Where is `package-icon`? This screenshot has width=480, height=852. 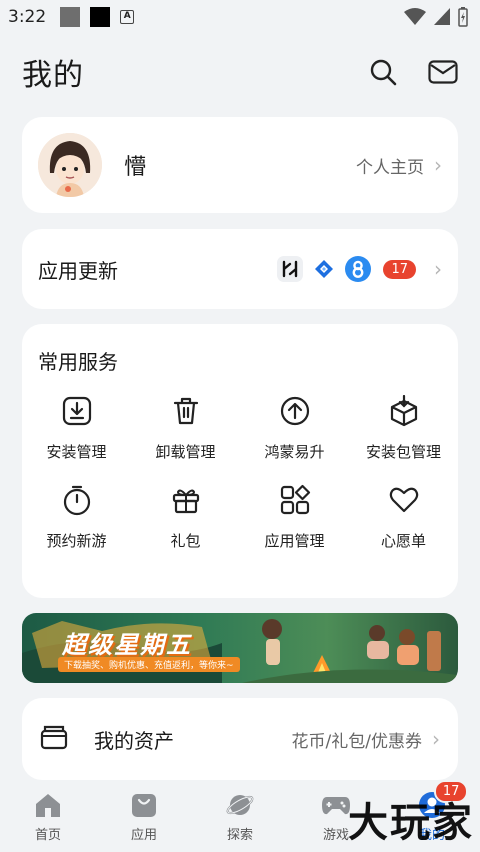 package-icon is located at coordinates (404, 411).